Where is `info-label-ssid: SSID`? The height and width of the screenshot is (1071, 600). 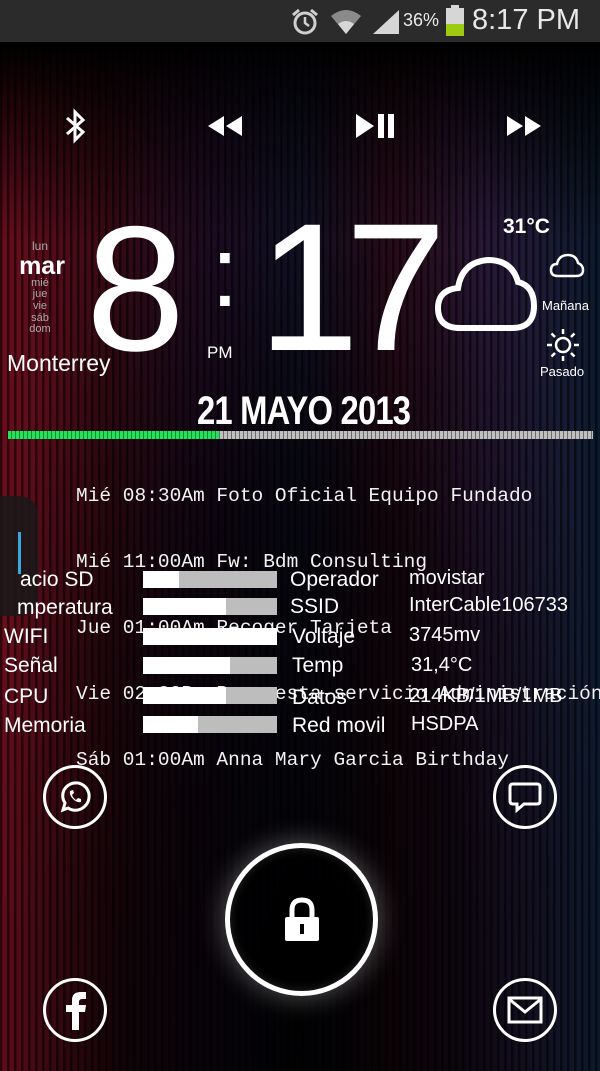 info-label-ssid: SSID is located at coordinates (315, 606).